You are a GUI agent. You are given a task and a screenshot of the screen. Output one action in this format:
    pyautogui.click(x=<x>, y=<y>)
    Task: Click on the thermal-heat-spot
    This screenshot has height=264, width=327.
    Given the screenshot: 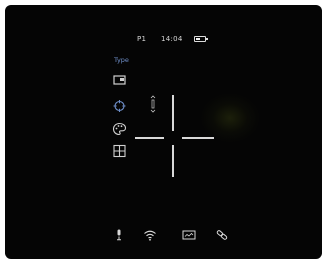 What is the action you would take?
    pyautogui.click(x=230, y=118)
    